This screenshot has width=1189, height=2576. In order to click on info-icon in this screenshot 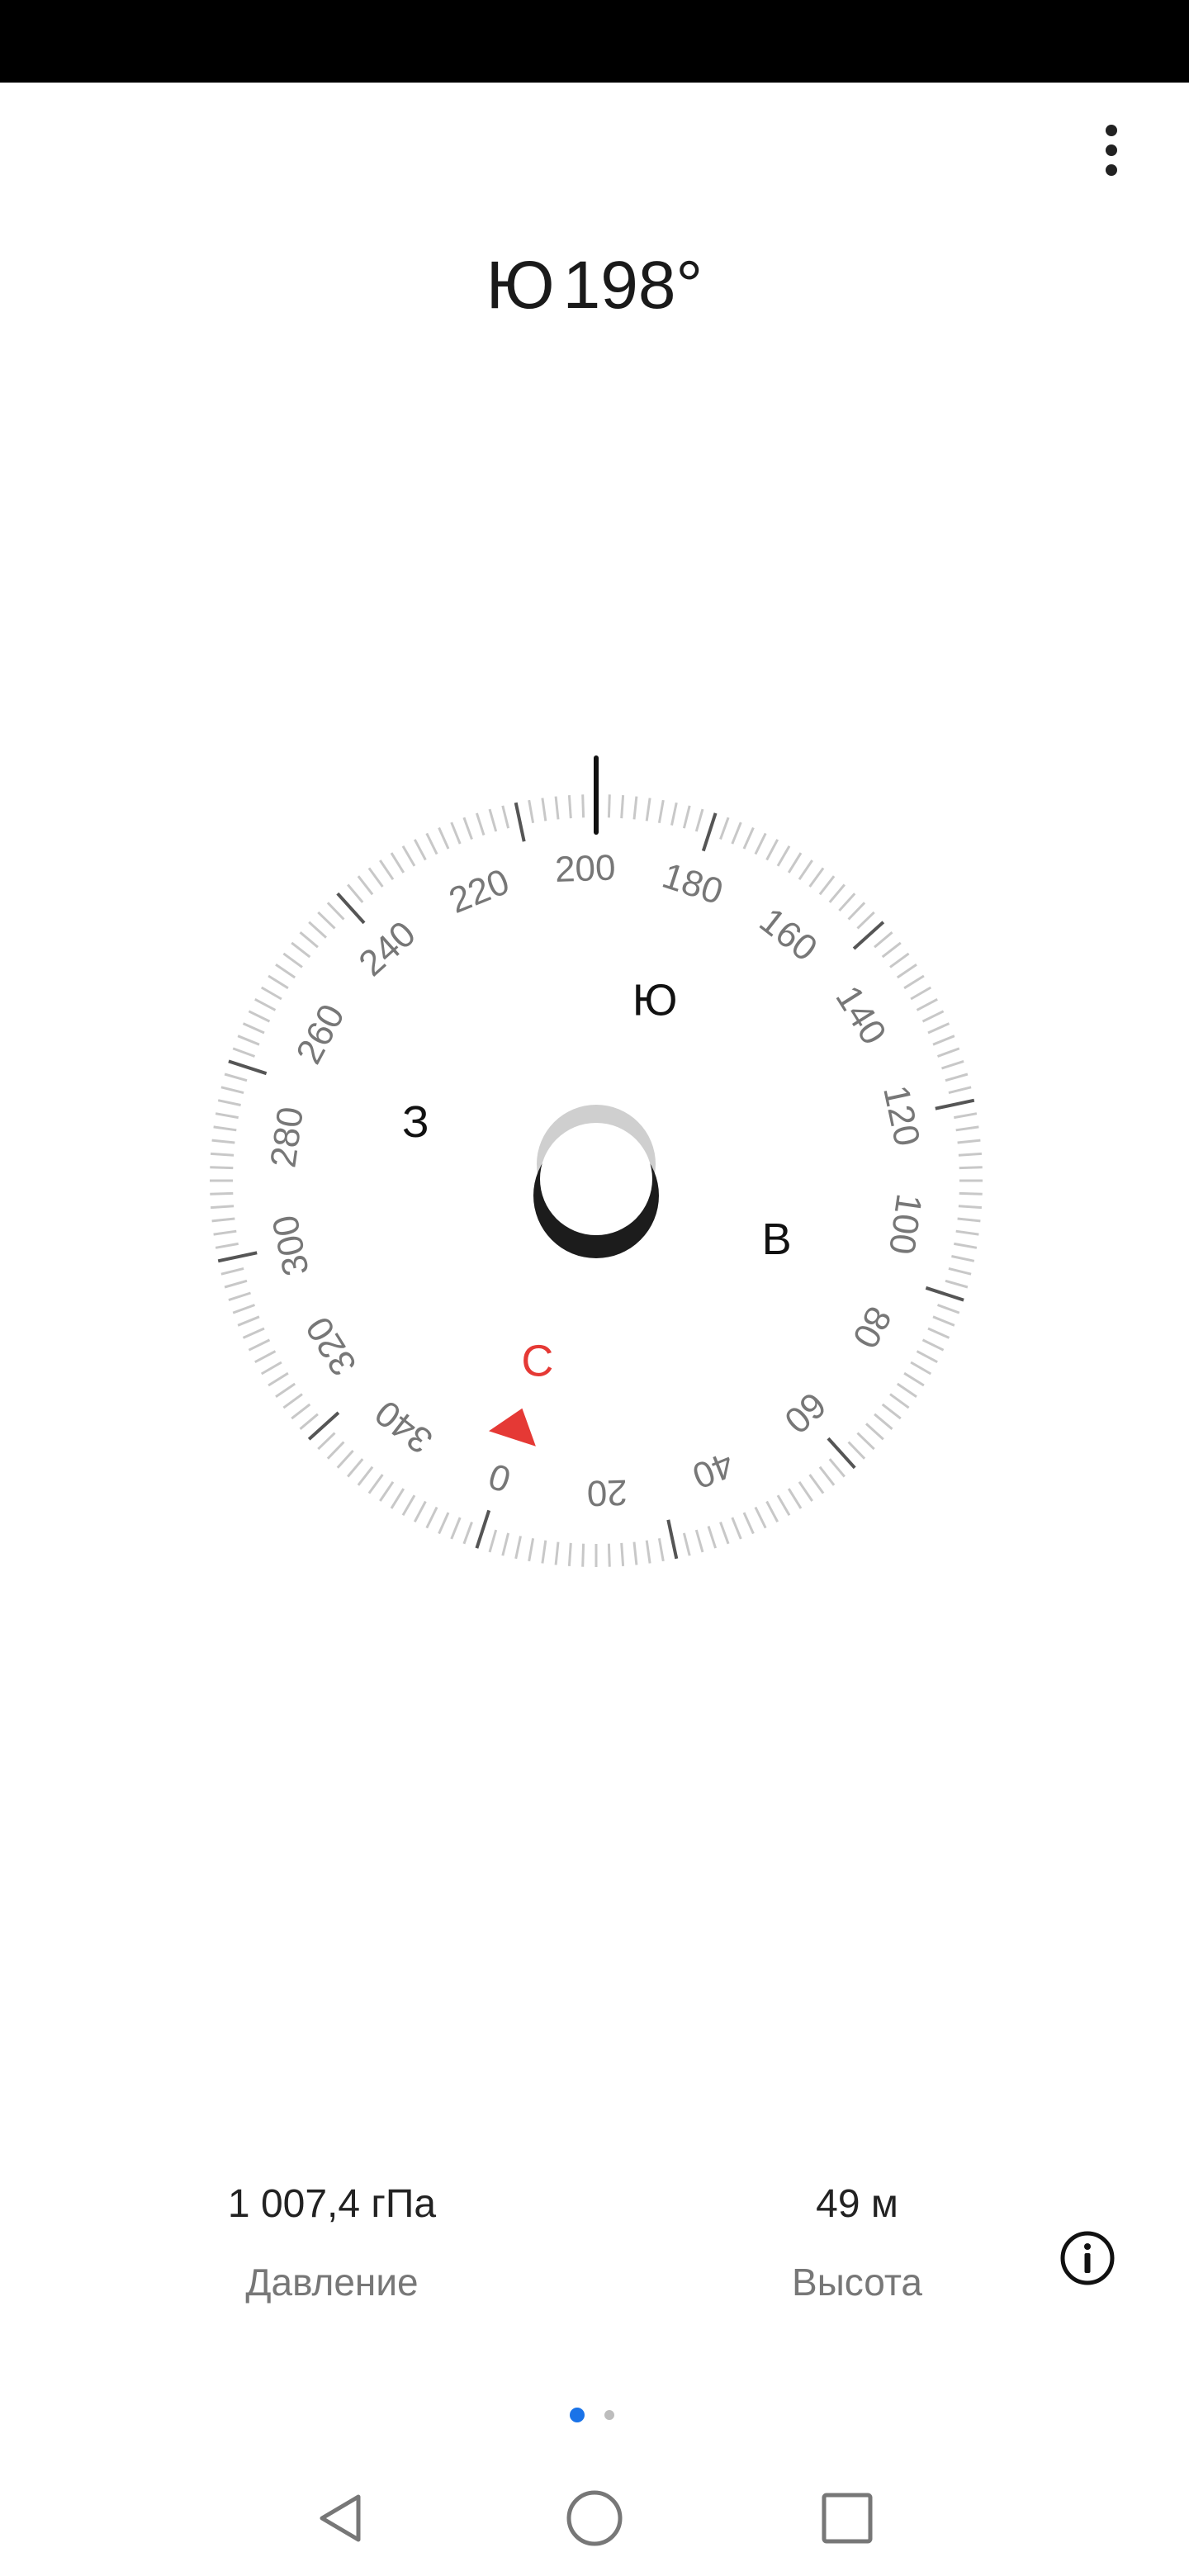, I will do `click(1087, 2258)`.